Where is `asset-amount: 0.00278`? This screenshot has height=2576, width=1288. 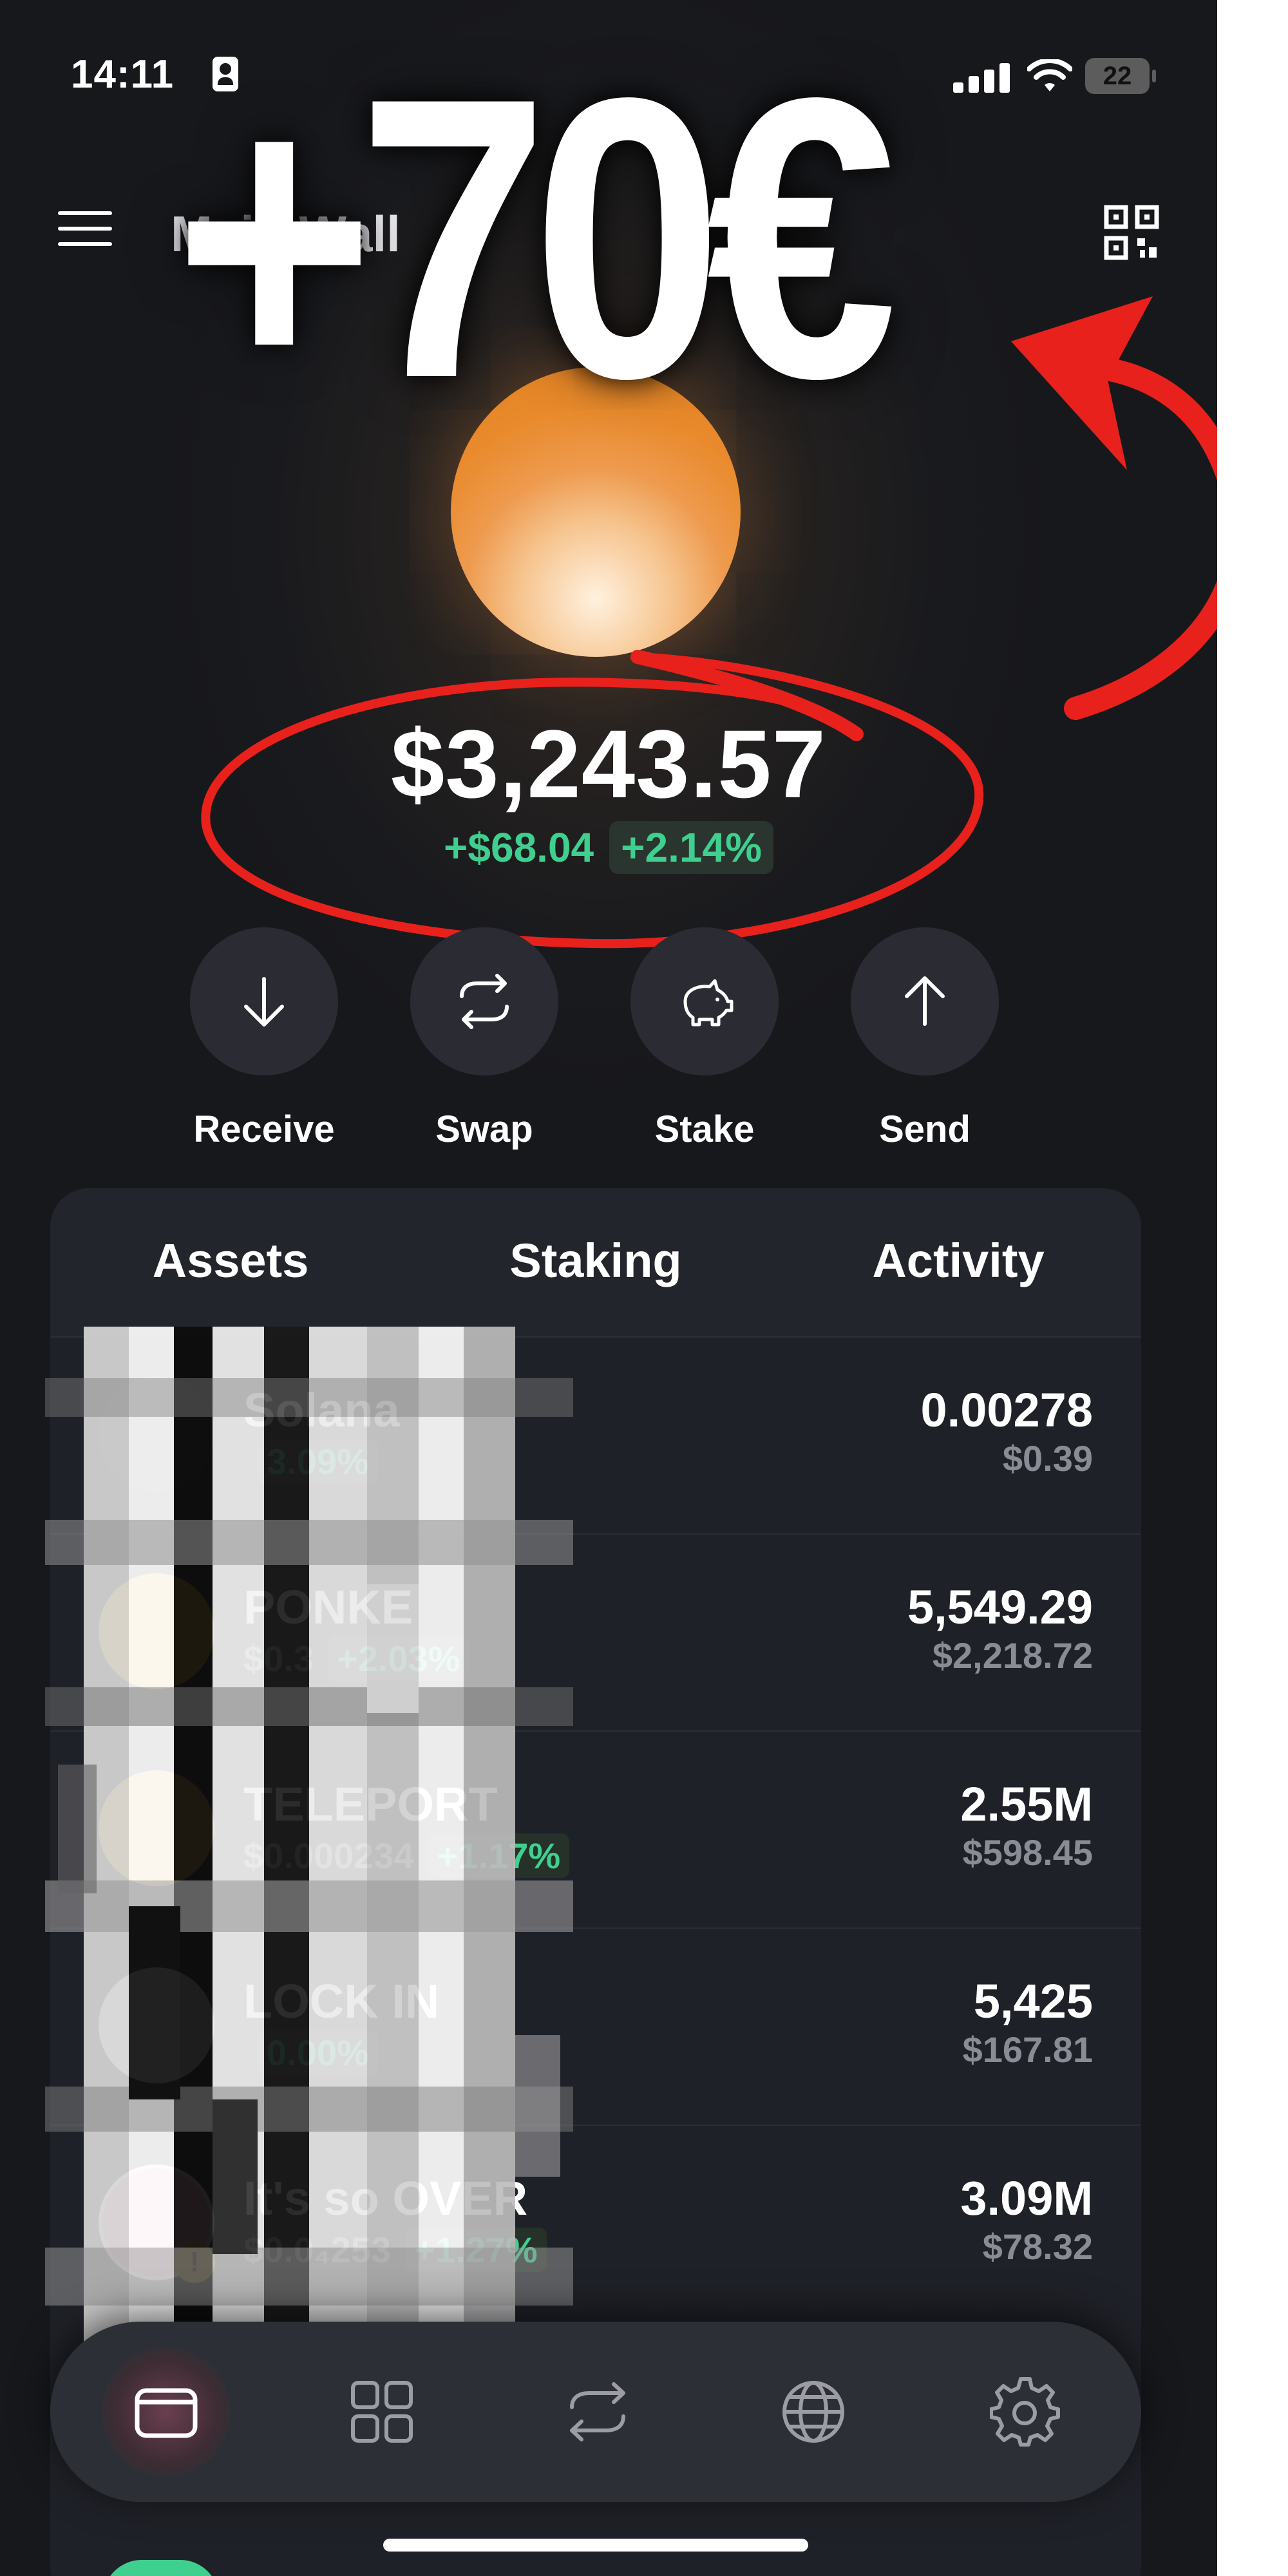
asset-amount: 0.00278 is located at coordinates (1007, 1410).